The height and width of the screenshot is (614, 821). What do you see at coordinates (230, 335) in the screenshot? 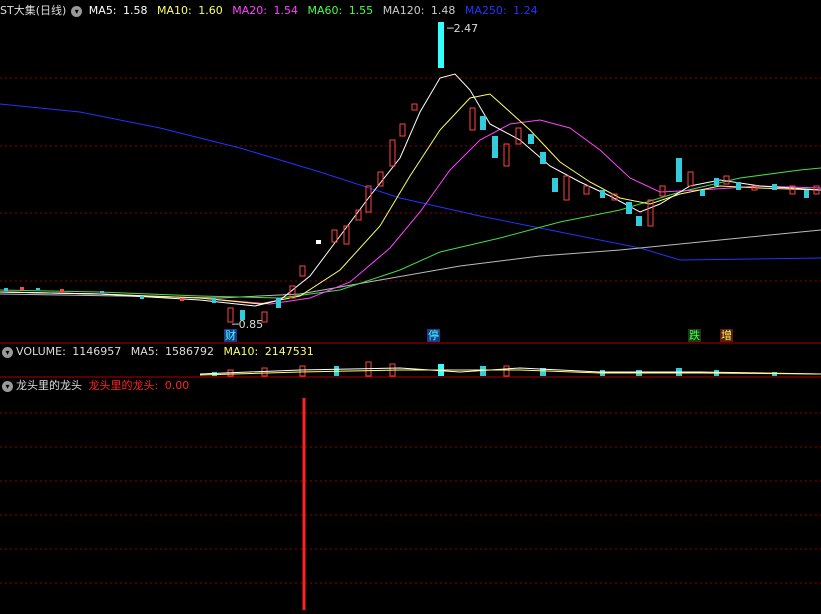
I see `marker-finance: 财` at bounding box center [230, 335].